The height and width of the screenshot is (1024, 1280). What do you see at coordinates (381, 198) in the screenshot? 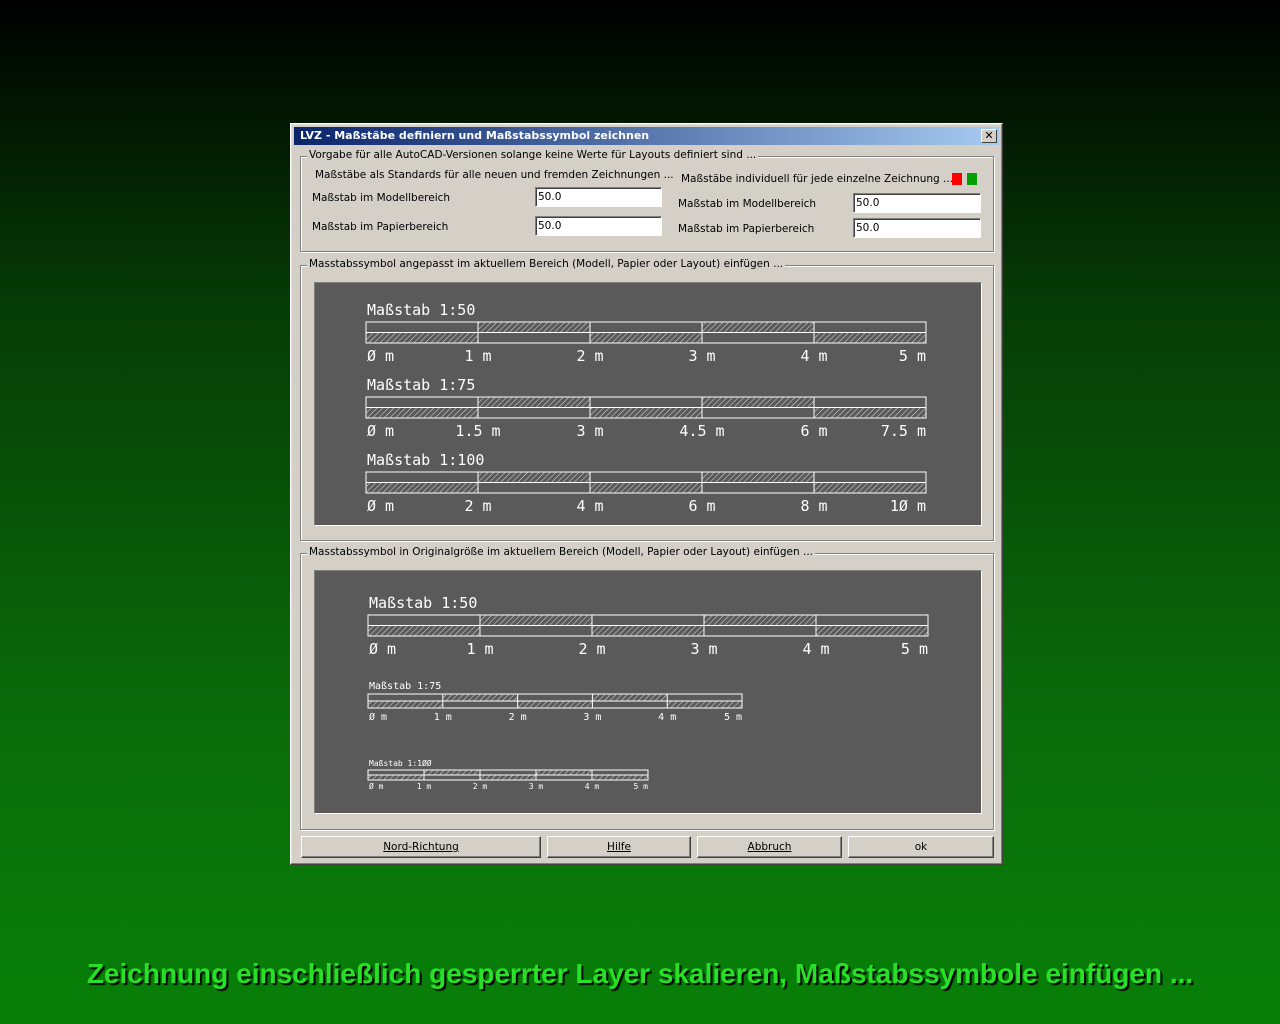
I see `model-scale-label: Maßstab im Modellbereich` at bounding box center [381, 198].